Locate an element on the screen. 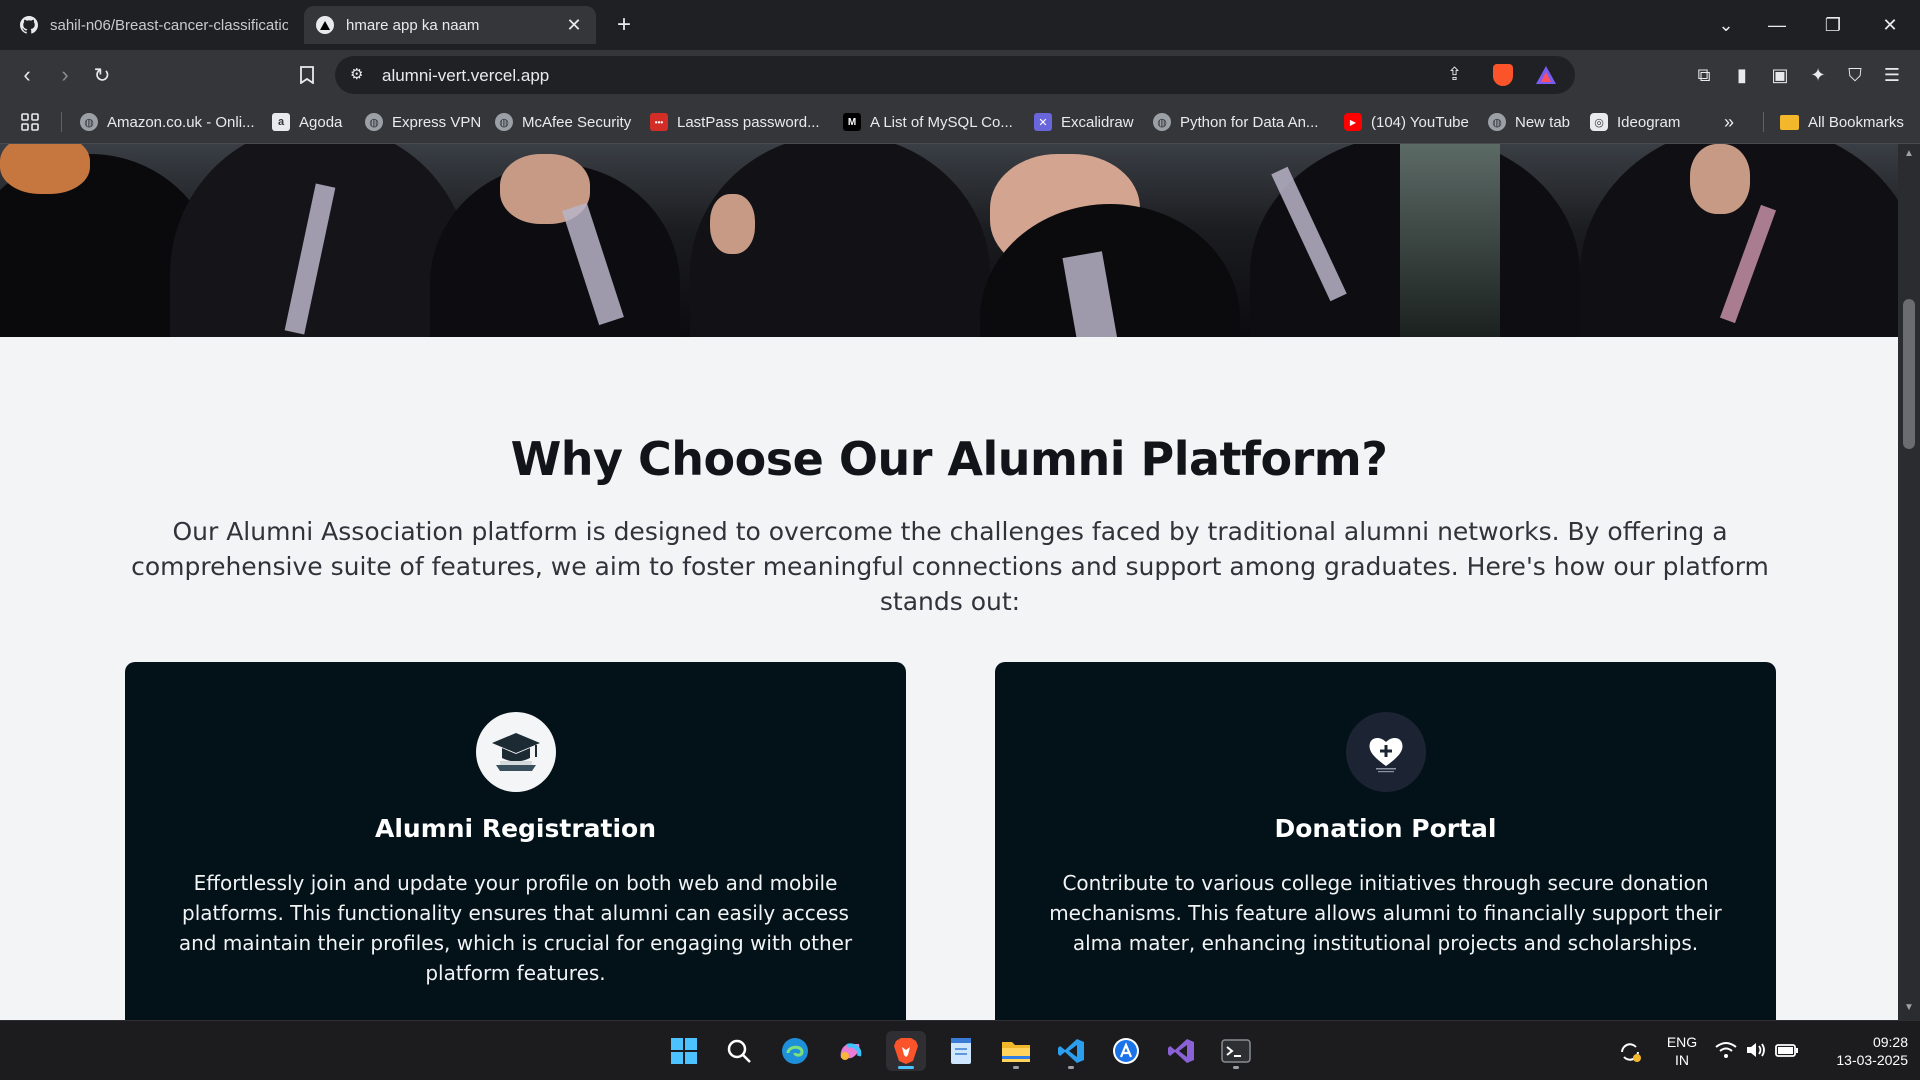  menu-icon: ☰ is located at coordinates (1892, 75).